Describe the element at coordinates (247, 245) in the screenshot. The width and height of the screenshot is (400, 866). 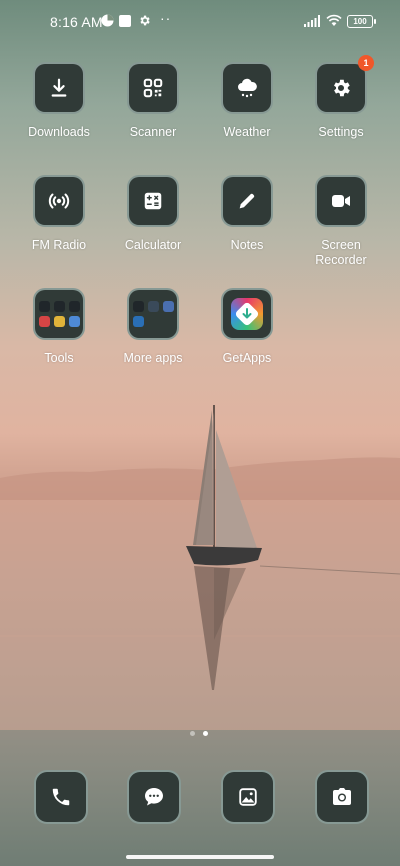
I see `app-label: Notes` at that location.